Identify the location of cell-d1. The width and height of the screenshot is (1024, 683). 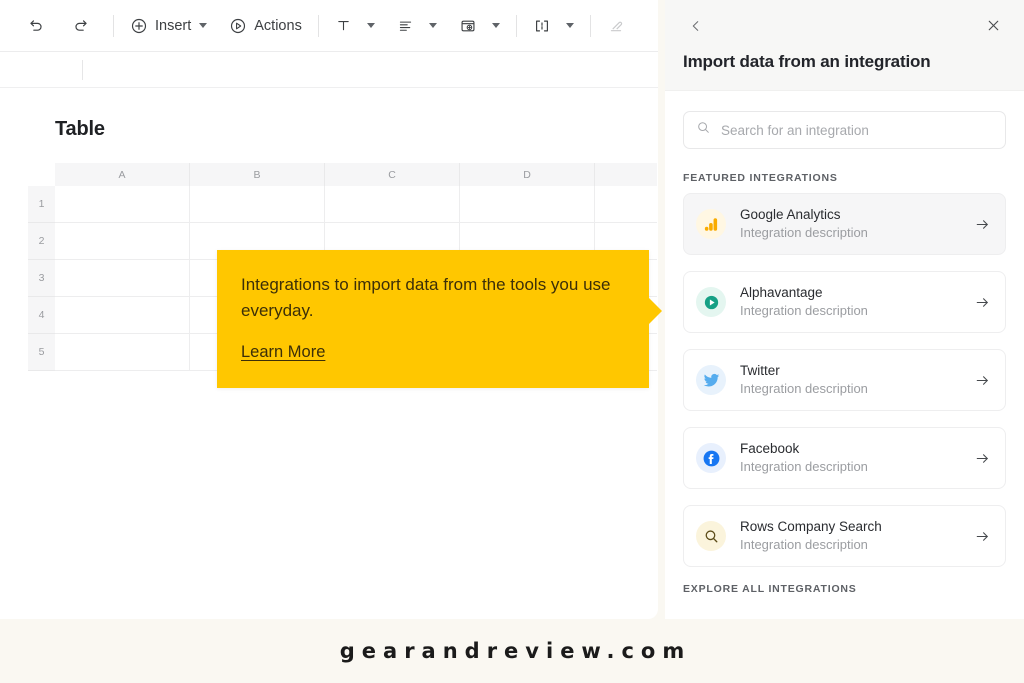
(527, 204).